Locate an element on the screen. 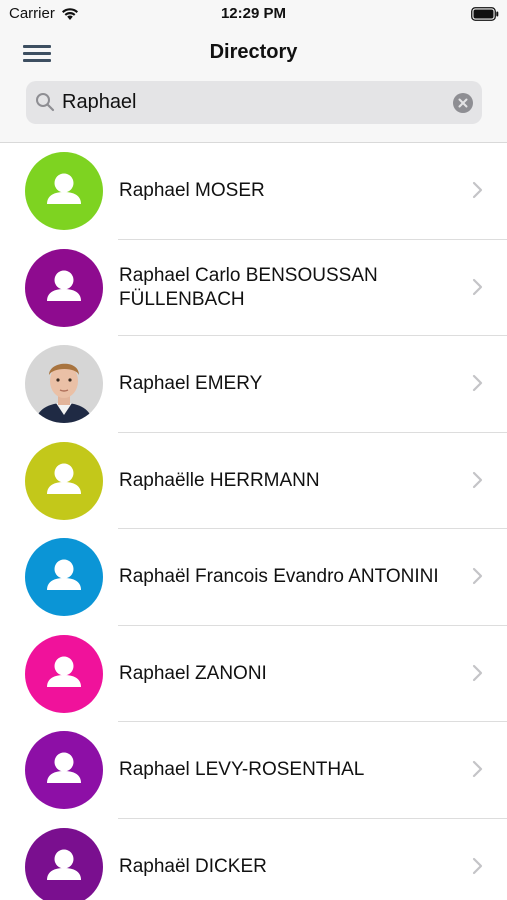  contact-name: Raphaël DICKER is located at coordinates (193, 866).